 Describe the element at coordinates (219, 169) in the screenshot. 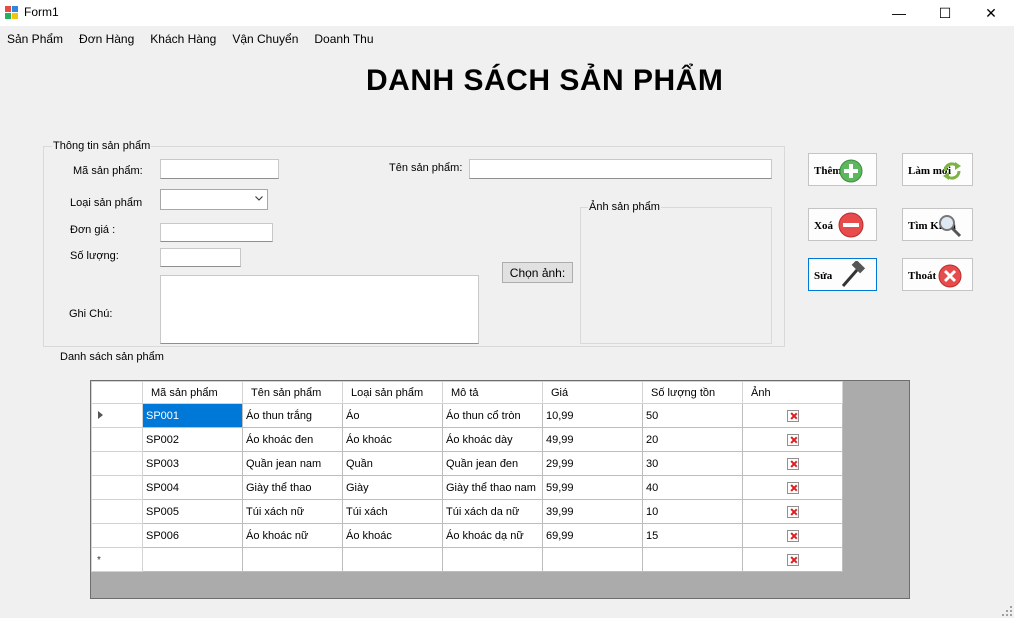

I see `ma-san-pham-input` at that location.